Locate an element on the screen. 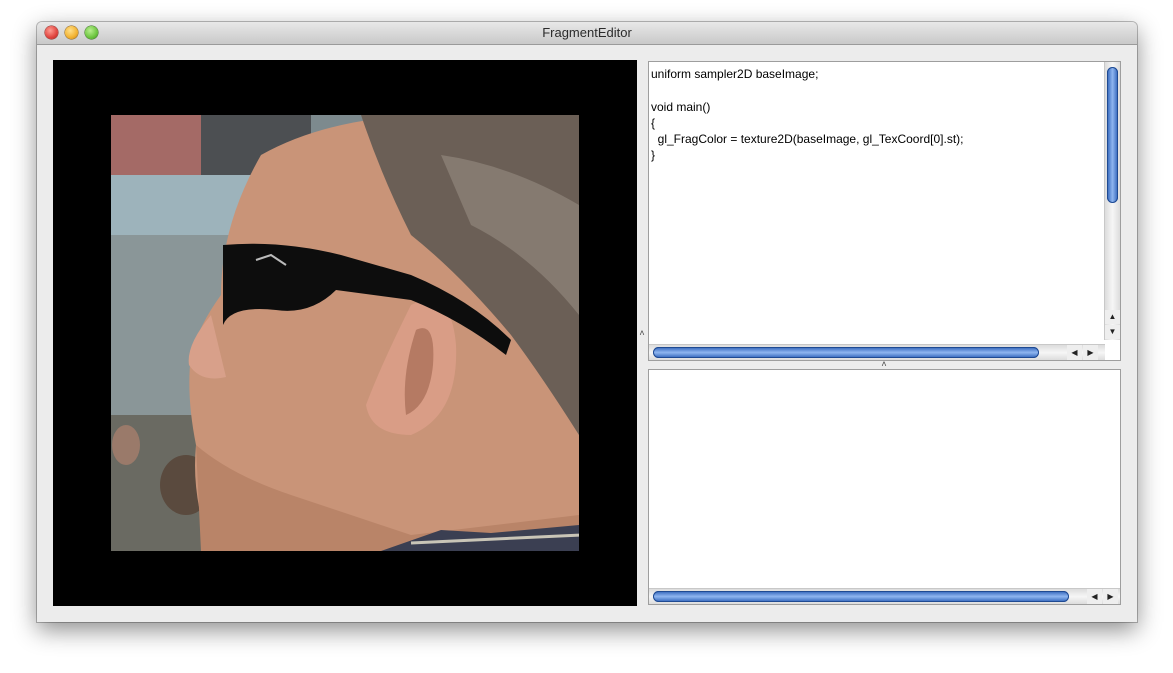 The width and height of the screenshot is (1173, 673). code-horizontal-scroll-thumb is located at coordinates (846, 352).